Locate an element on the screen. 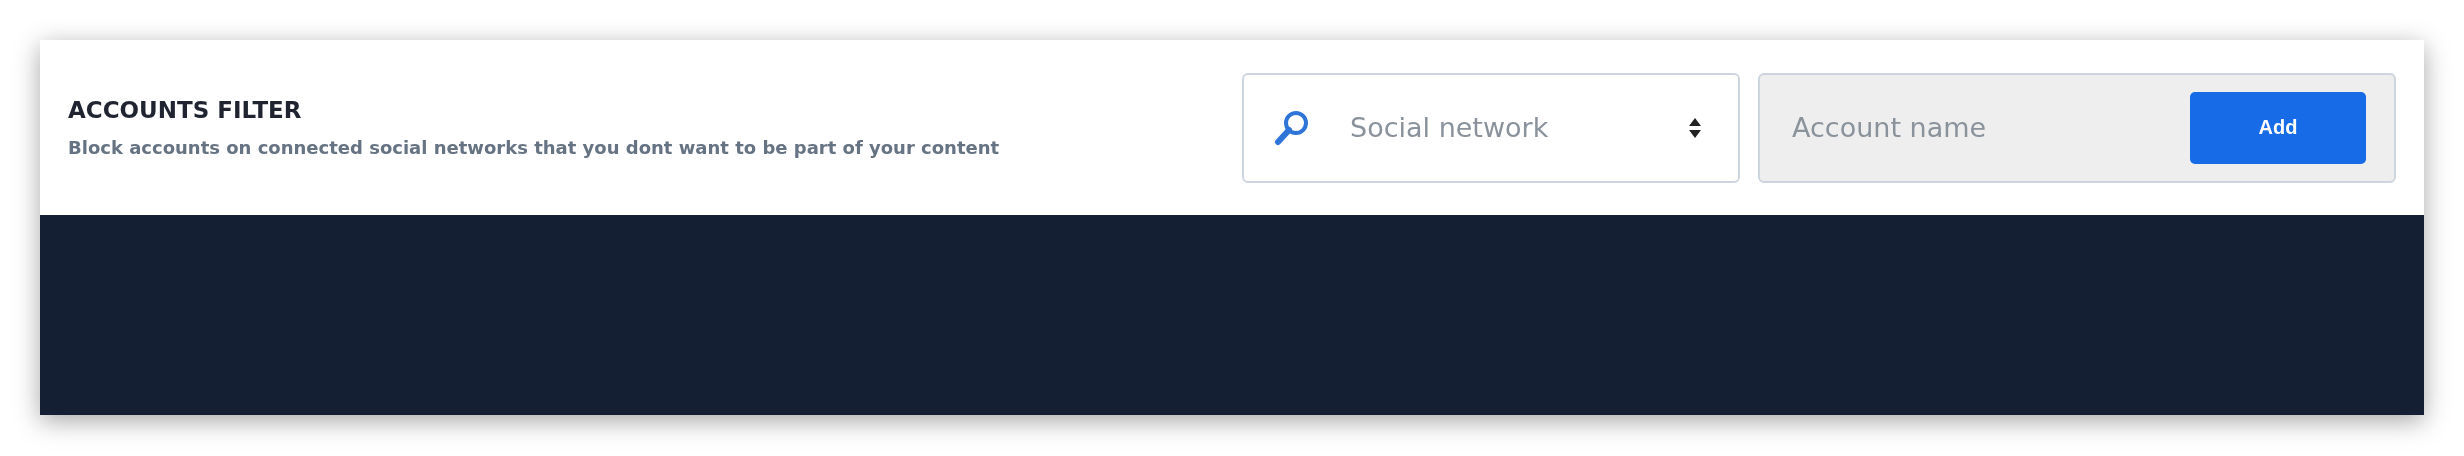 Image resolution: width=2464 pixels, height=456 pixels. search-icon is located at coordinates (1292, 127).